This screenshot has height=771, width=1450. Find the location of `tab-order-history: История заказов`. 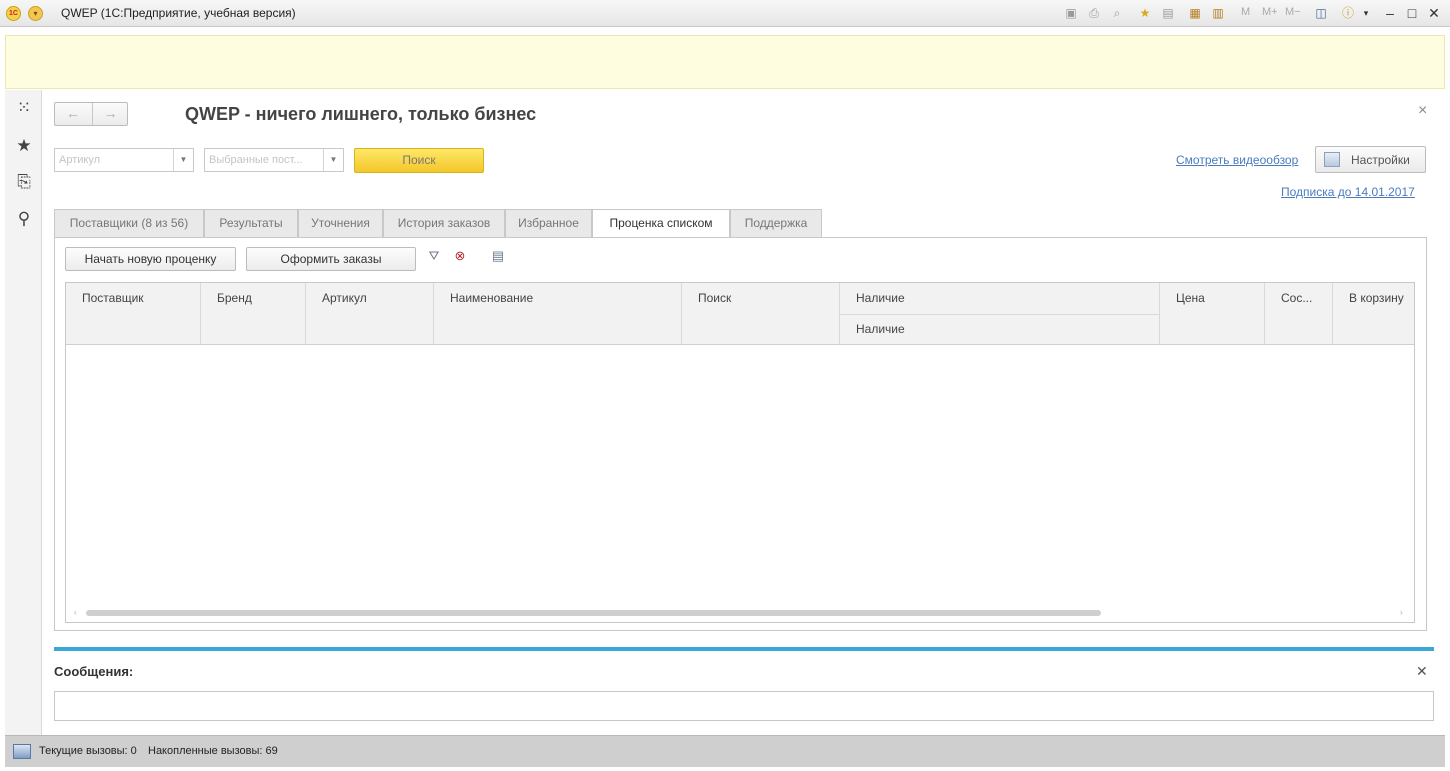

tab-order-history: История заказов is located at coordinates (444, 223).